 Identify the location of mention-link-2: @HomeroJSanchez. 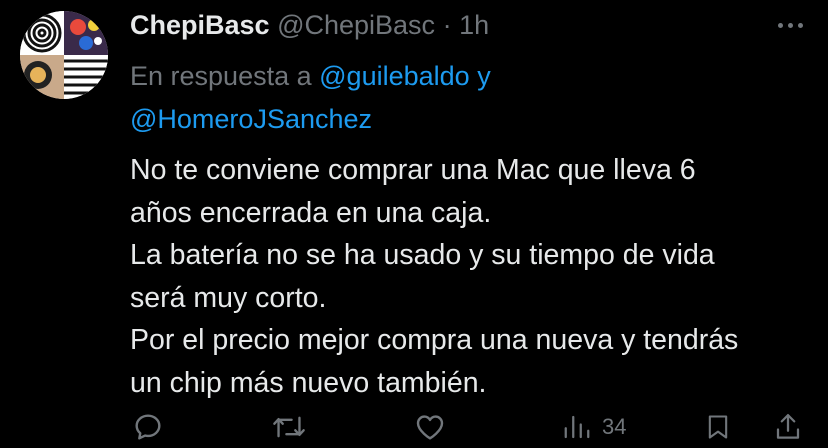
(251, 119).